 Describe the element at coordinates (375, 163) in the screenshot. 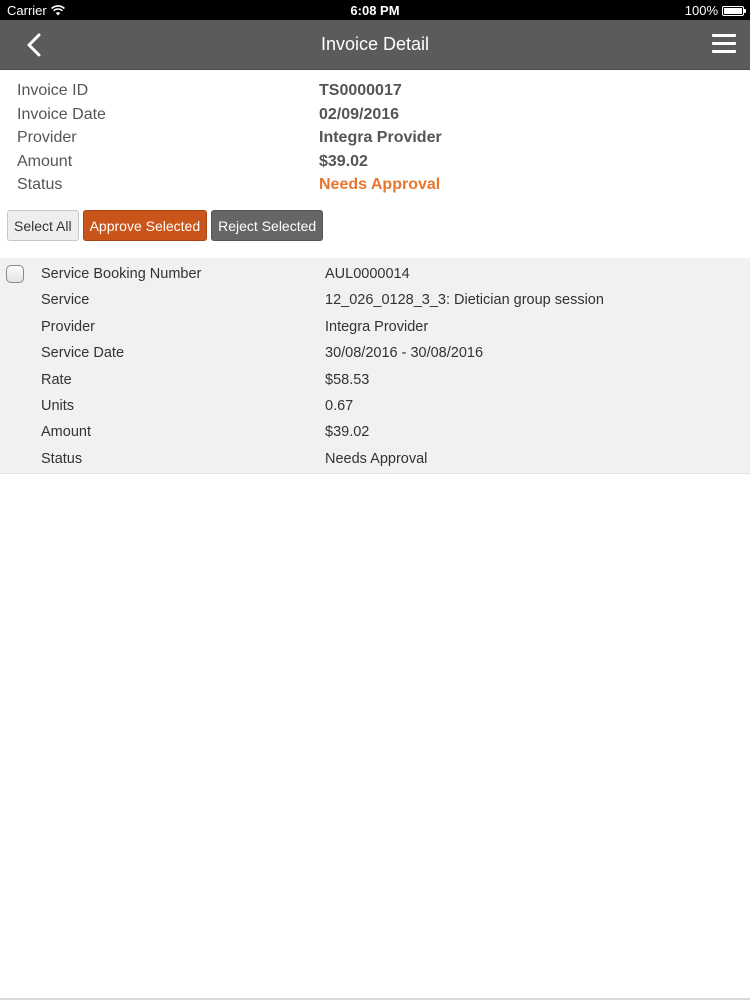

I see `invoice-field-row: Amount $39.02` at that location.